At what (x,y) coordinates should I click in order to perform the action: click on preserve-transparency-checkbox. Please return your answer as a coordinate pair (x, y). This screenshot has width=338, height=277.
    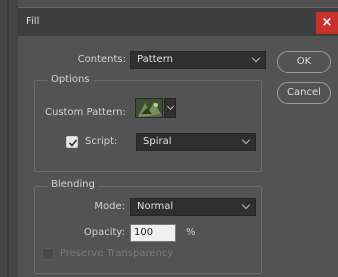
    Looking at the image, I should click on (48, 254).